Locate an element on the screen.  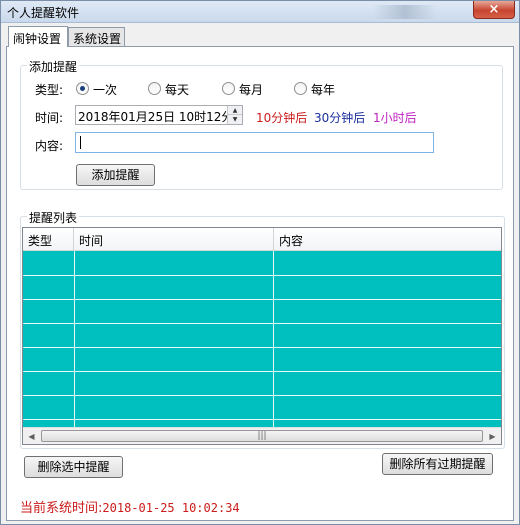
radio-daily is located at coordinates (154, 88).